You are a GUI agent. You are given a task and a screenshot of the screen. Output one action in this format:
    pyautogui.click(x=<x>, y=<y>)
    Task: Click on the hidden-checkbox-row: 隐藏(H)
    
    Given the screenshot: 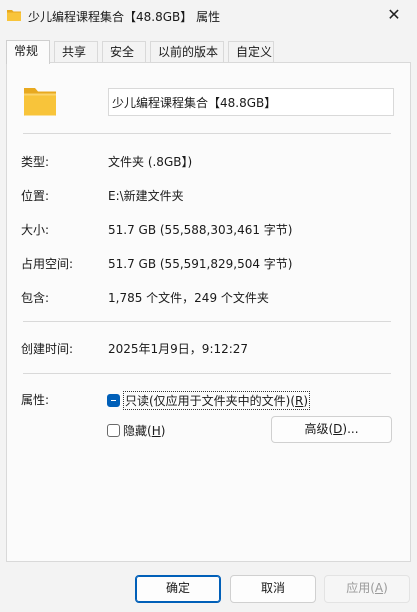 What is the action you would take?
    pyautogui.click(x=136, y=430)
    